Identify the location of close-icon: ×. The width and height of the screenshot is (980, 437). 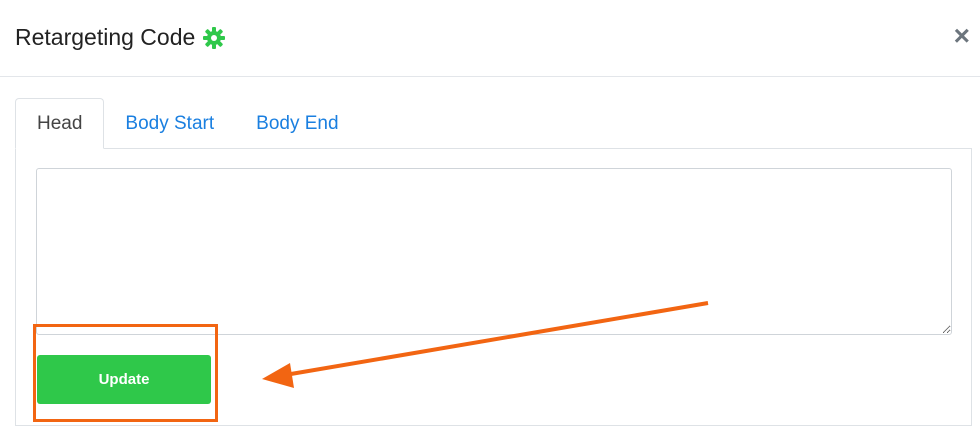
(962, 36).